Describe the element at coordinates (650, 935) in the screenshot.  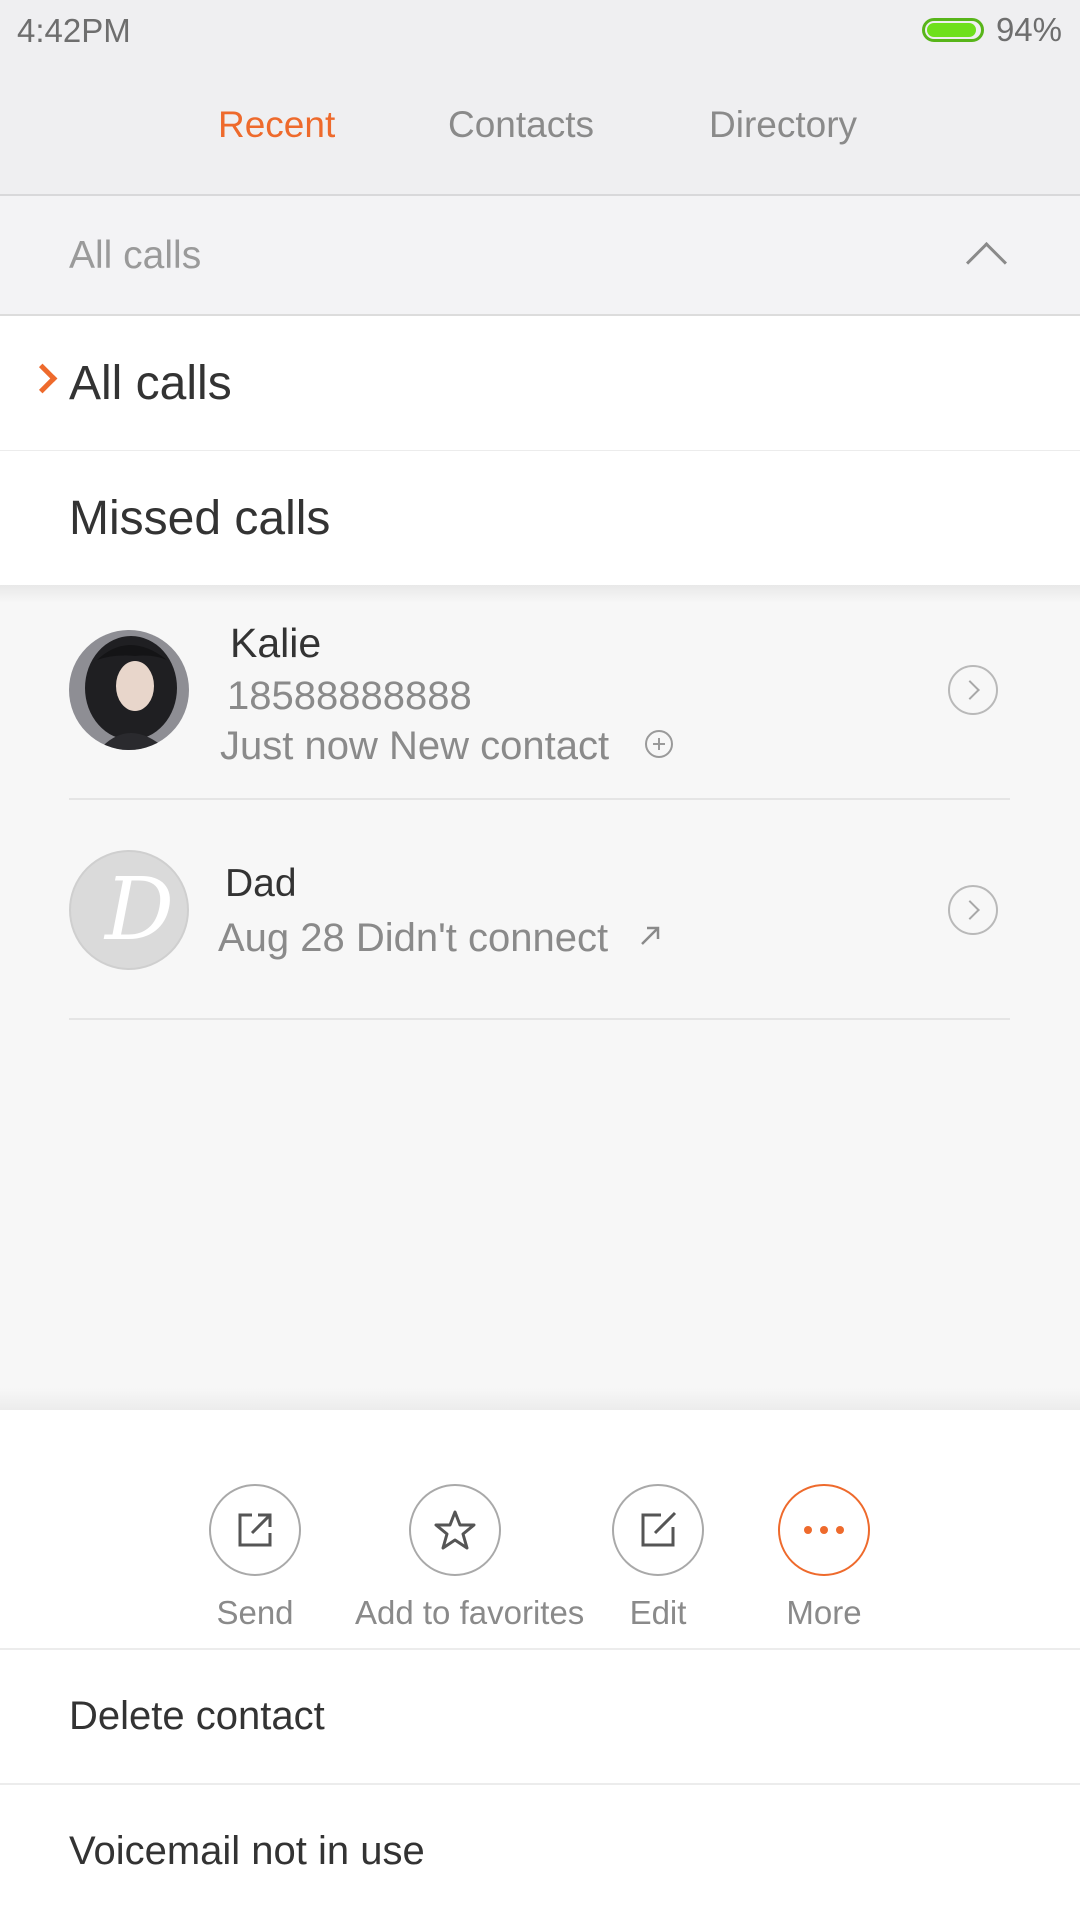
I see `outgoing-arrow-icon` at that location.